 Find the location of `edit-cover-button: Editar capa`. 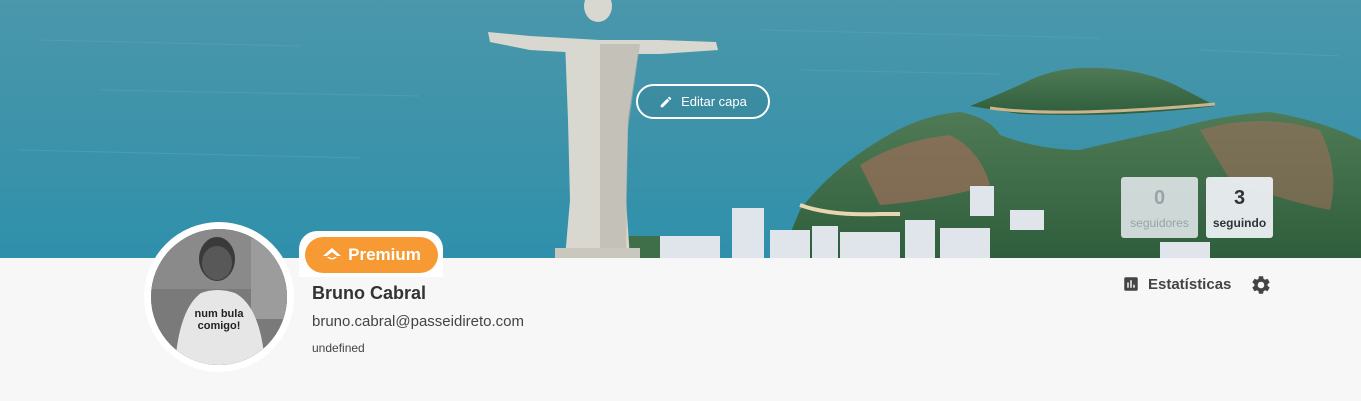

edit-cover-button: Editar capa is located at coordinates (703, 101).